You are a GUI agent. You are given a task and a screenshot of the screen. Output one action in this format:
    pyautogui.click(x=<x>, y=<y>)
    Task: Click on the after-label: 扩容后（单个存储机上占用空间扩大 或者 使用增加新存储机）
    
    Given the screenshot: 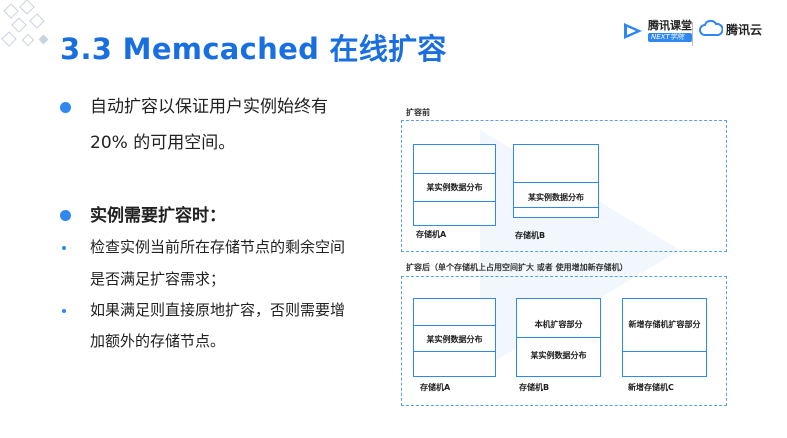 What is the action you would take?
    pyautogui.click(x=517, y=267)
    